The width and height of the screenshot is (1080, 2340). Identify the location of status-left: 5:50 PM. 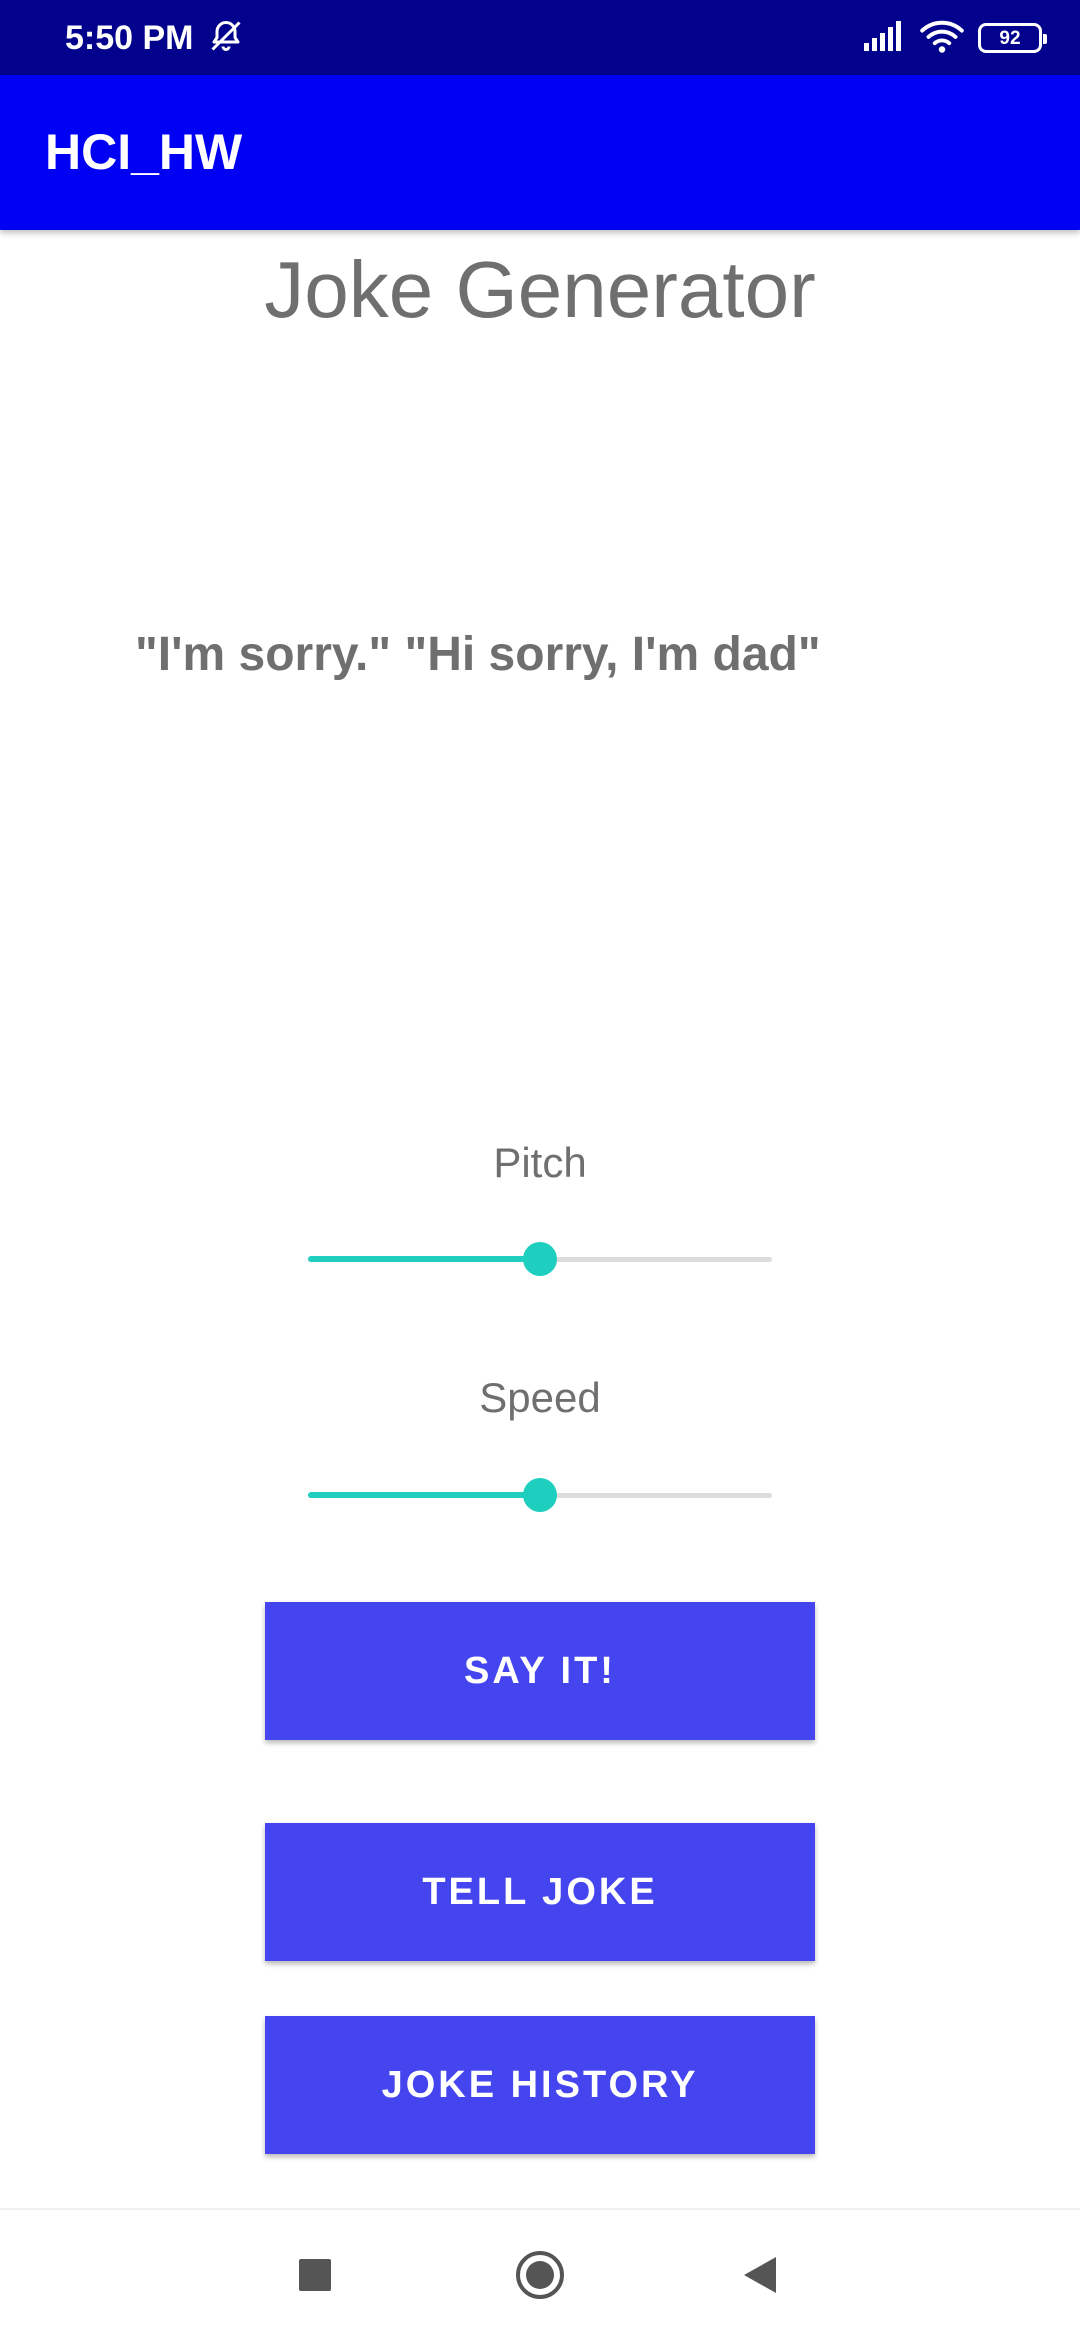
(154, 38).